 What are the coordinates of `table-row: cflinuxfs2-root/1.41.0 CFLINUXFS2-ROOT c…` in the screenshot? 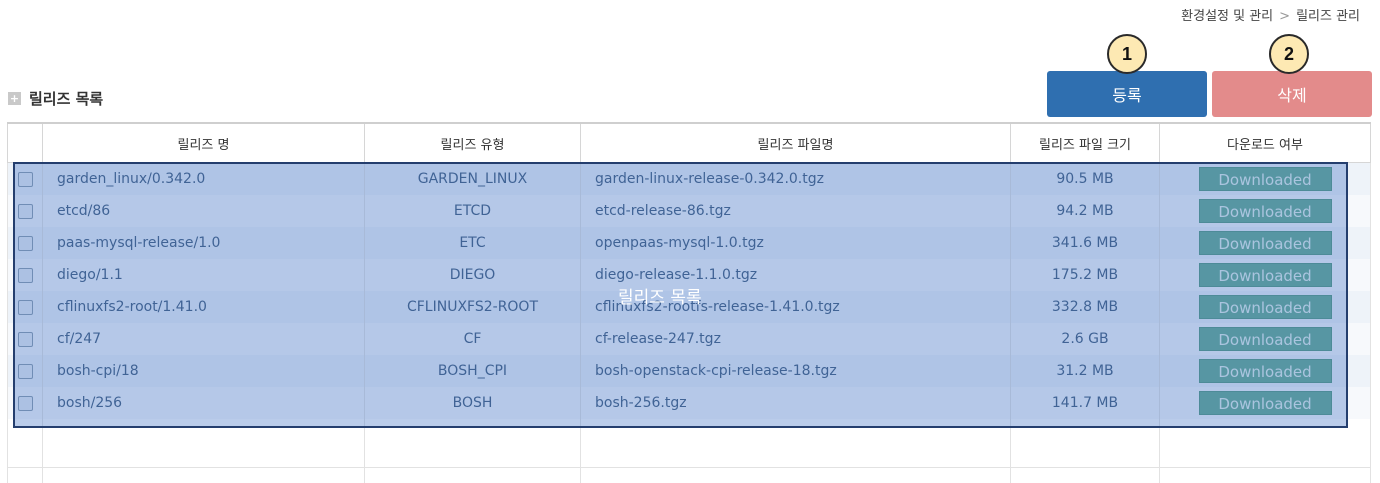 It's located at (689, 307).